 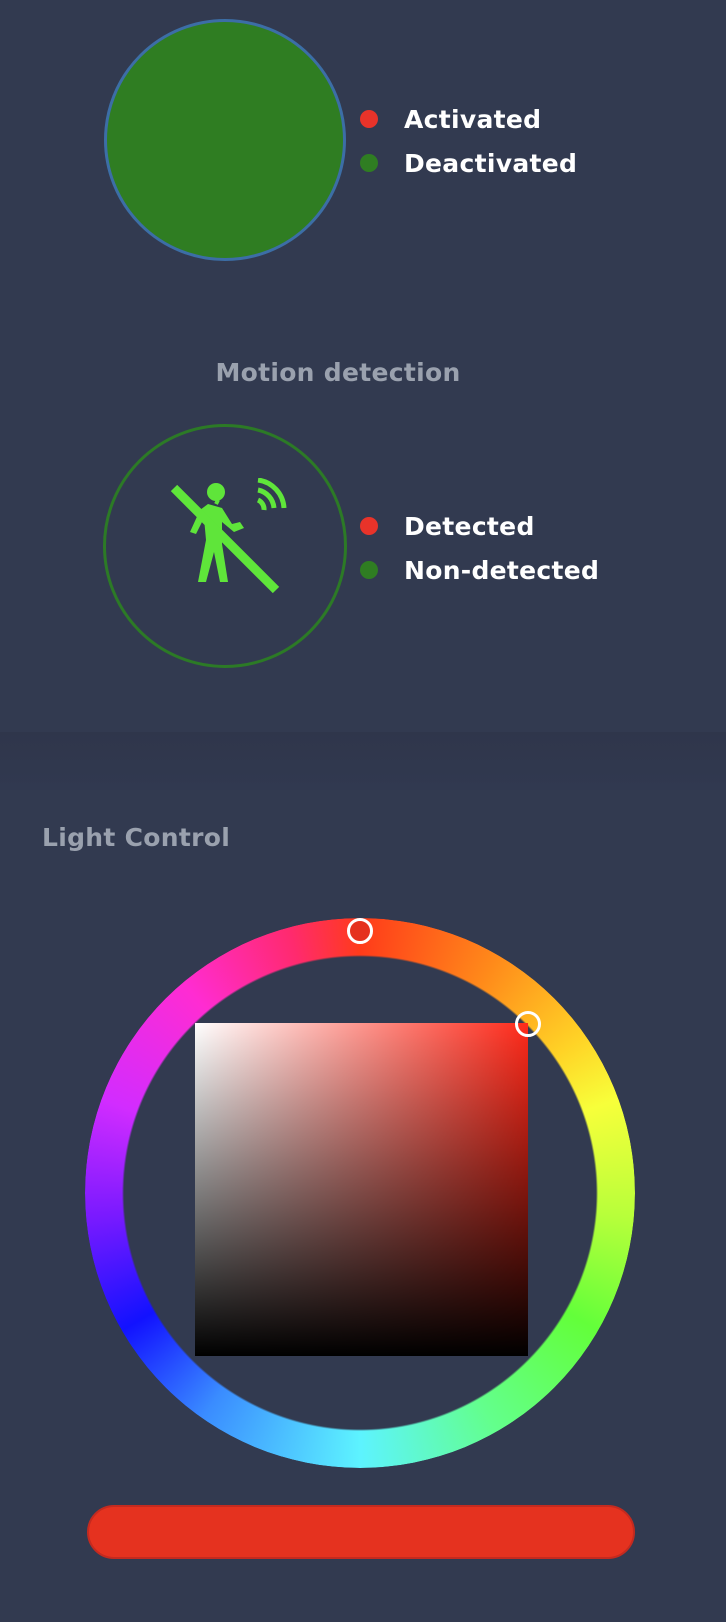 What do you see at coordinates (363, 761) in the screenshot?
I see `panel-divider` at bounding box center [363, 761].